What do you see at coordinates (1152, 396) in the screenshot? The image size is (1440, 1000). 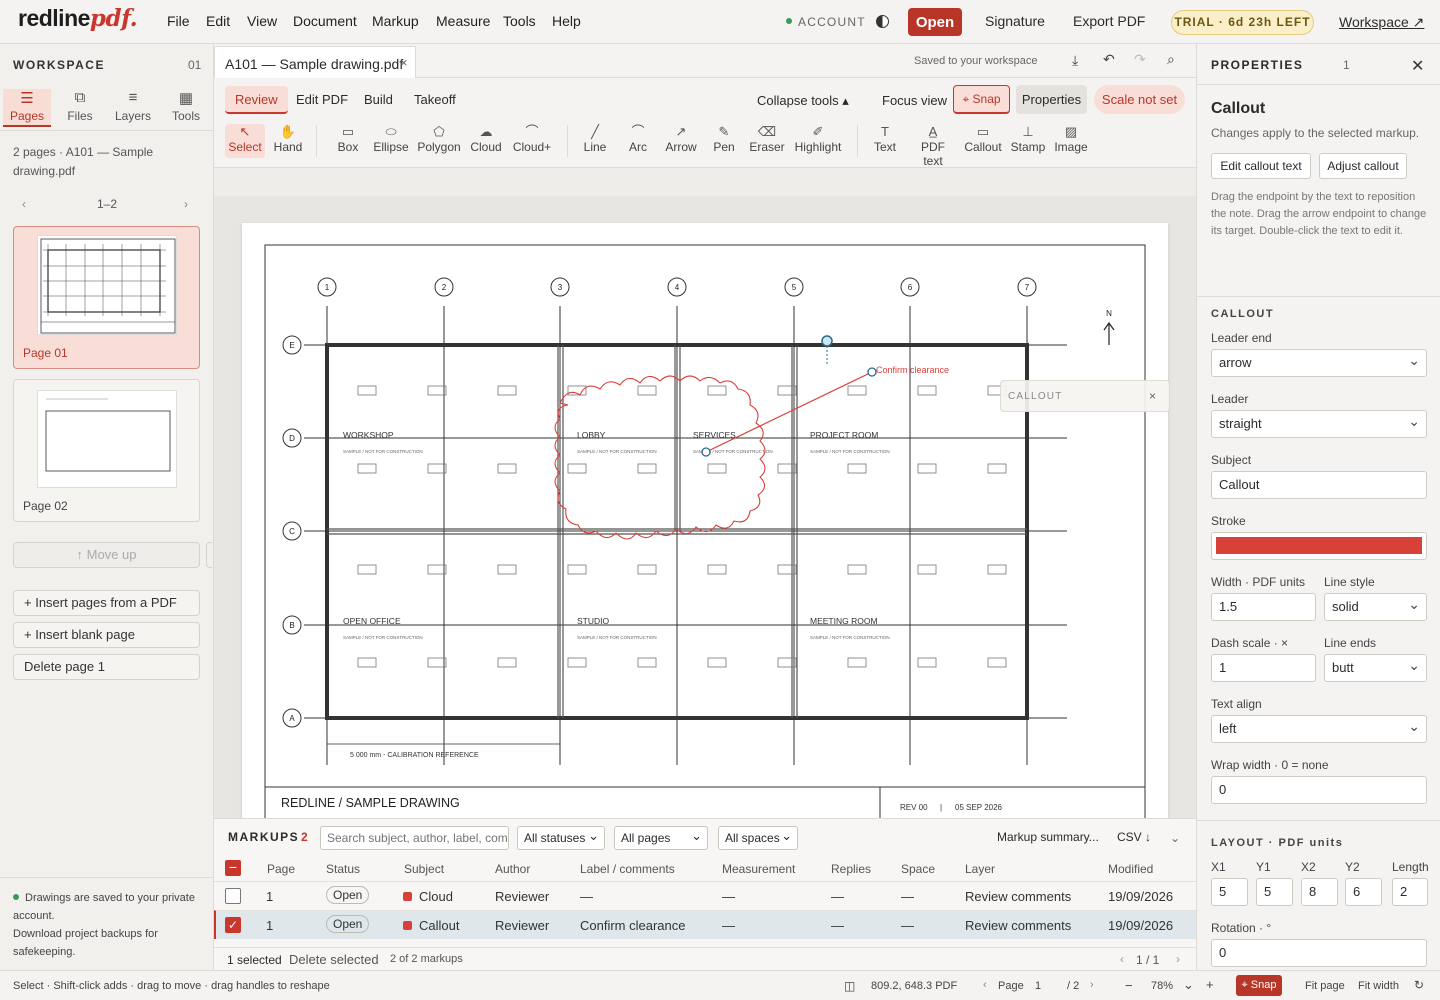 I see `close-popup-icon: ×` at bounding box center [1152, 396].